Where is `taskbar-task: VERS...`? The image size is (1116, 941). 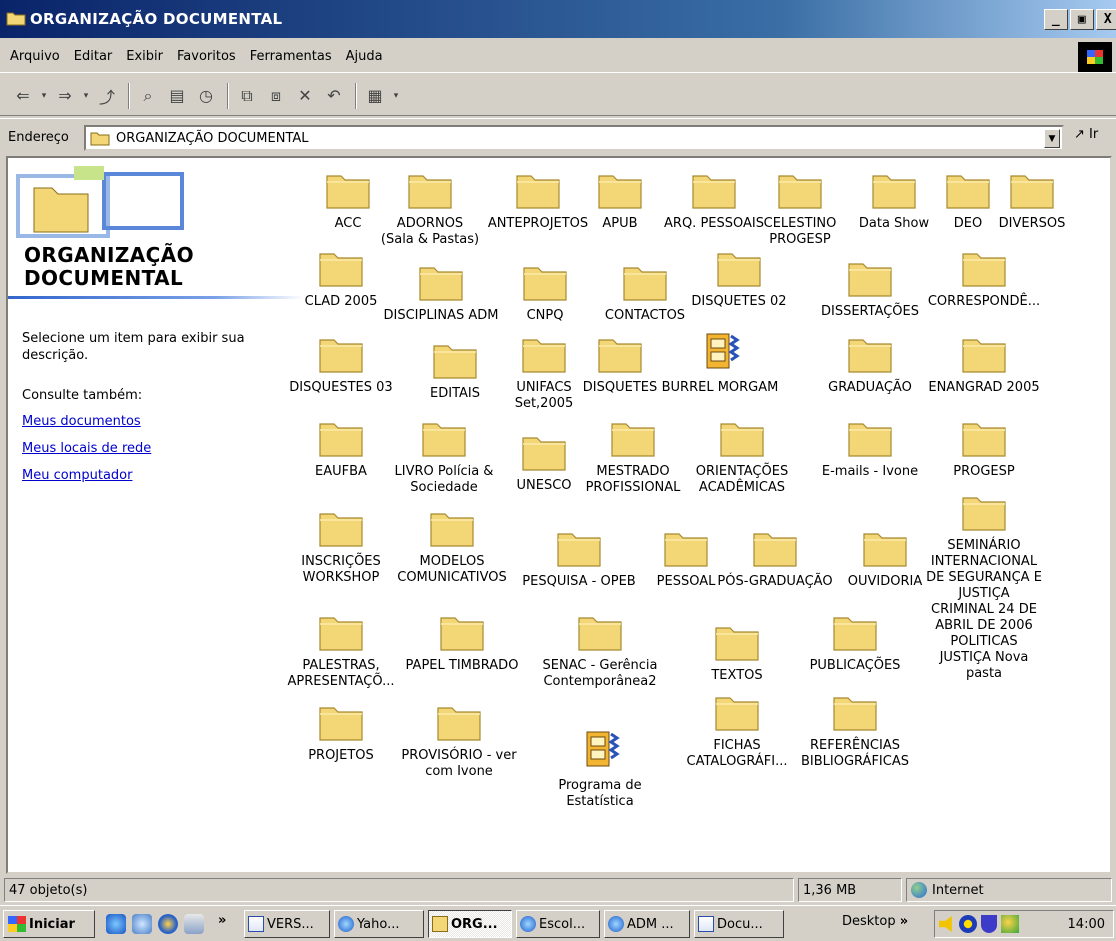 taskbar-task: VERS... is located at coordinates (287, 924).